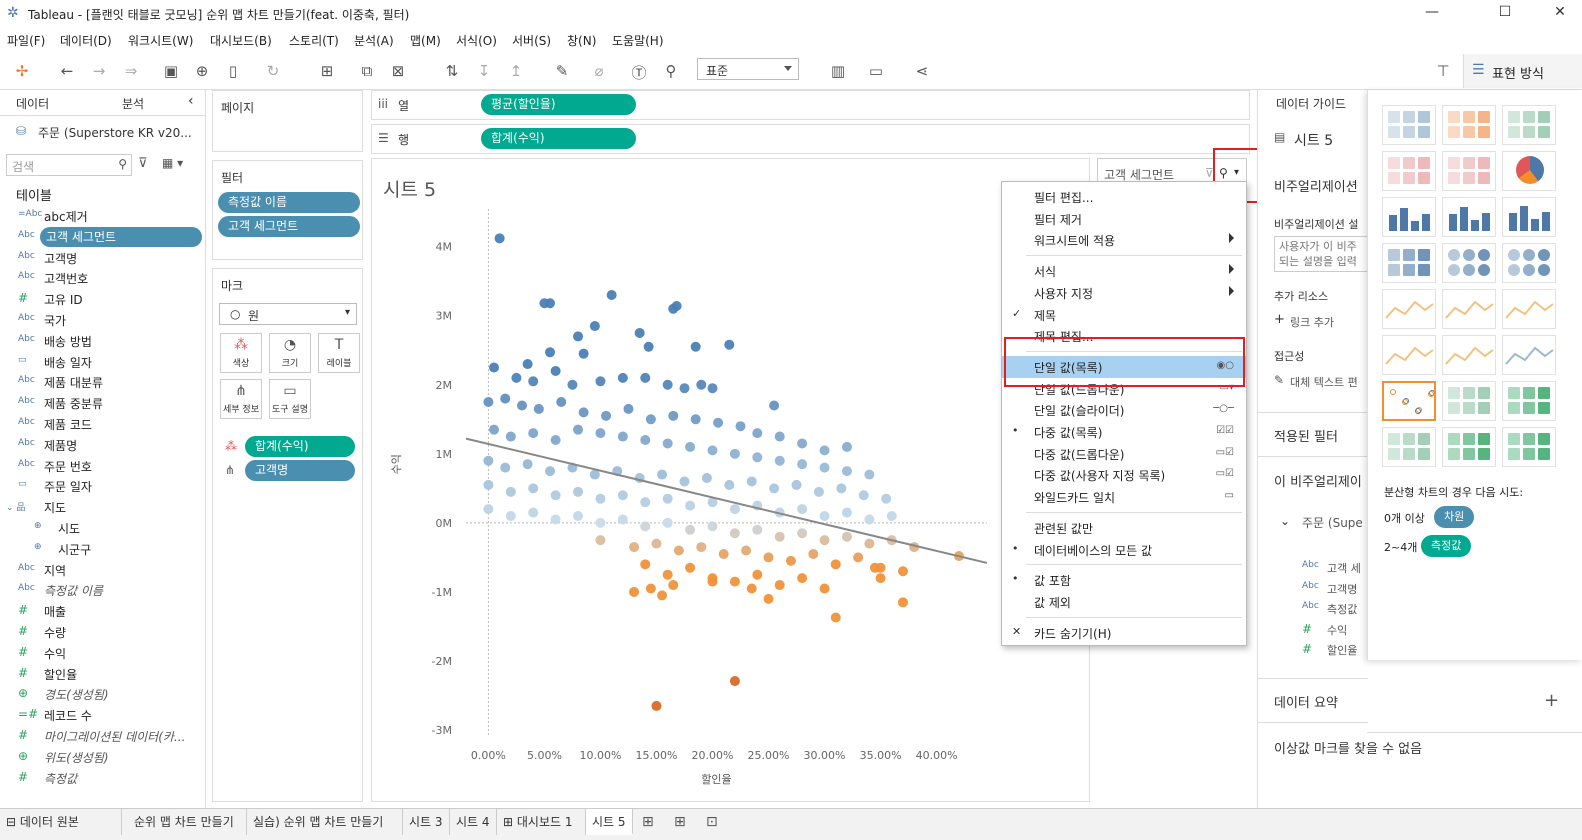  Describe the element at coordinates (61, 822) in the screenshot. I see `tab-data-source: ⊟ 데이터 원본` at that location.